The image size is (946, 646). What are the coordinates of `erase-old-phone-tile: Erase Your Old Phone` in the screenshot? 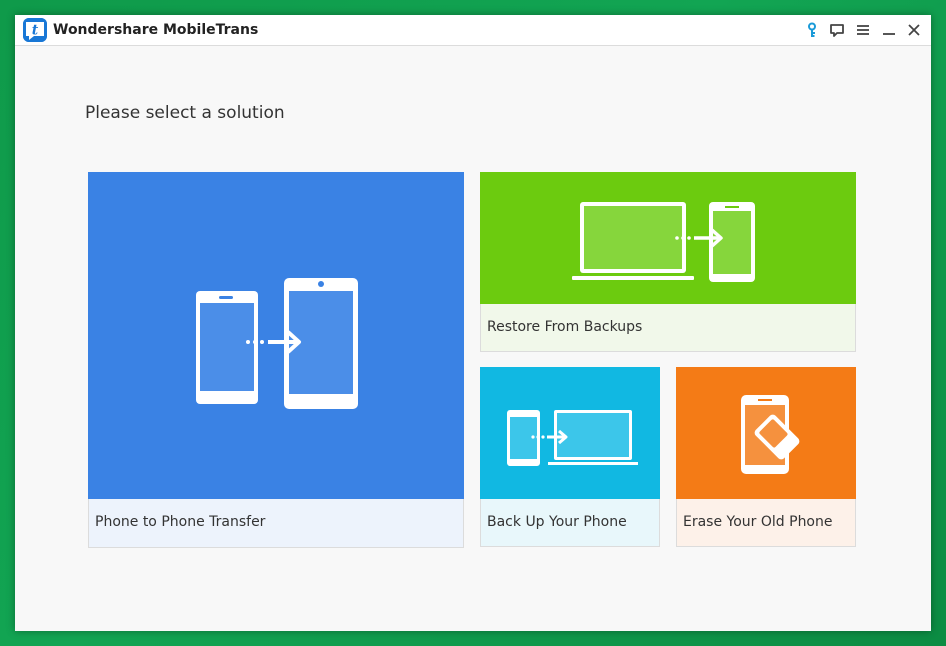 It's located at (766, 457).